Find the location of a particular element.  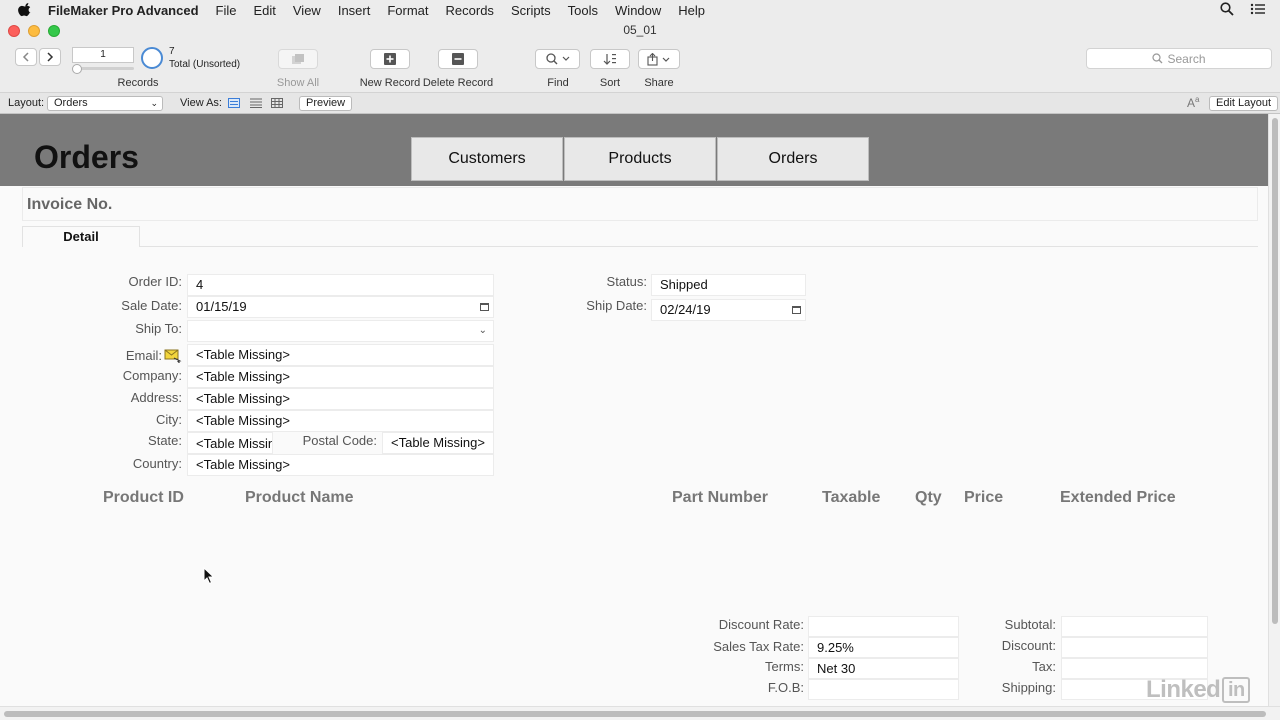

menu-insert: Insert is located at coordinates (354, 10).